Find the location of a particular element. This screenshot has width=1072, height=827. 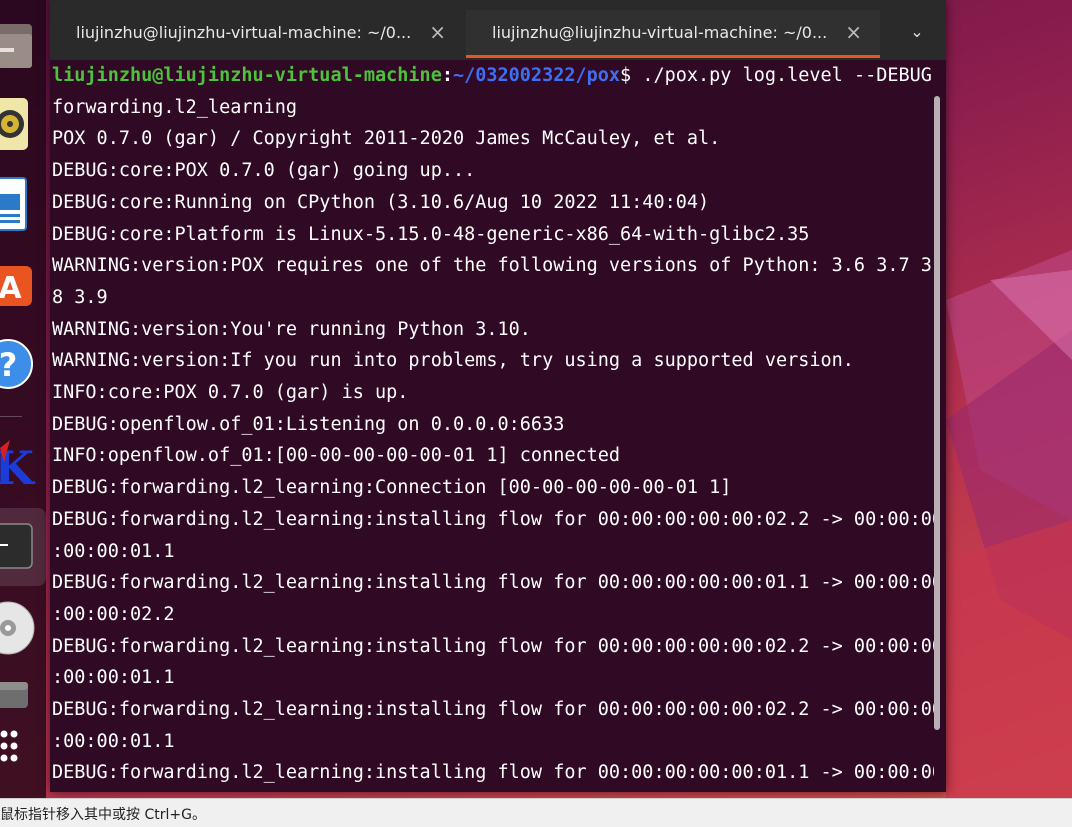

prompt-user-host: liujinzhu@liujinzhu-virtual-machine is located at coordinates (247, 75).